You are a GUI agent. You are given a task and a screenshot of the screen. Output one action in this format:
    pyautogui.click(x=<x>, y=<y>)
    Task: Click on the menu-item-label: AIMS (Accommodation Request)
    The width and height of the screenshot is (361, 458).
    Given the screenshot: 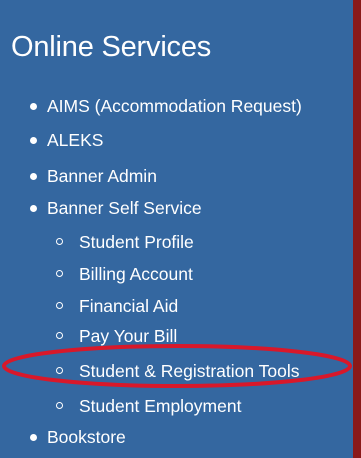 What is the action you would take?
    pyautogui.click(x=174, y=106)
    